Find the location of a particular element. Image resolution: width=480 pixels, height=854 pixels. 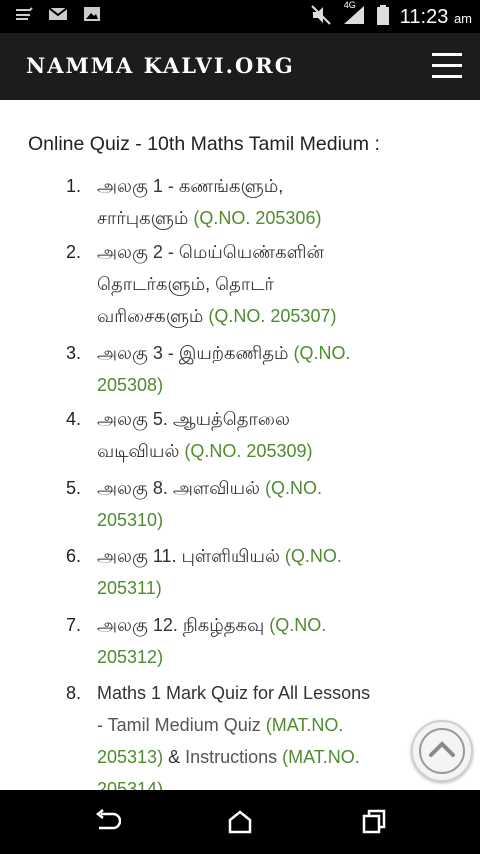

home-icon is located at coordinates (240, 822).